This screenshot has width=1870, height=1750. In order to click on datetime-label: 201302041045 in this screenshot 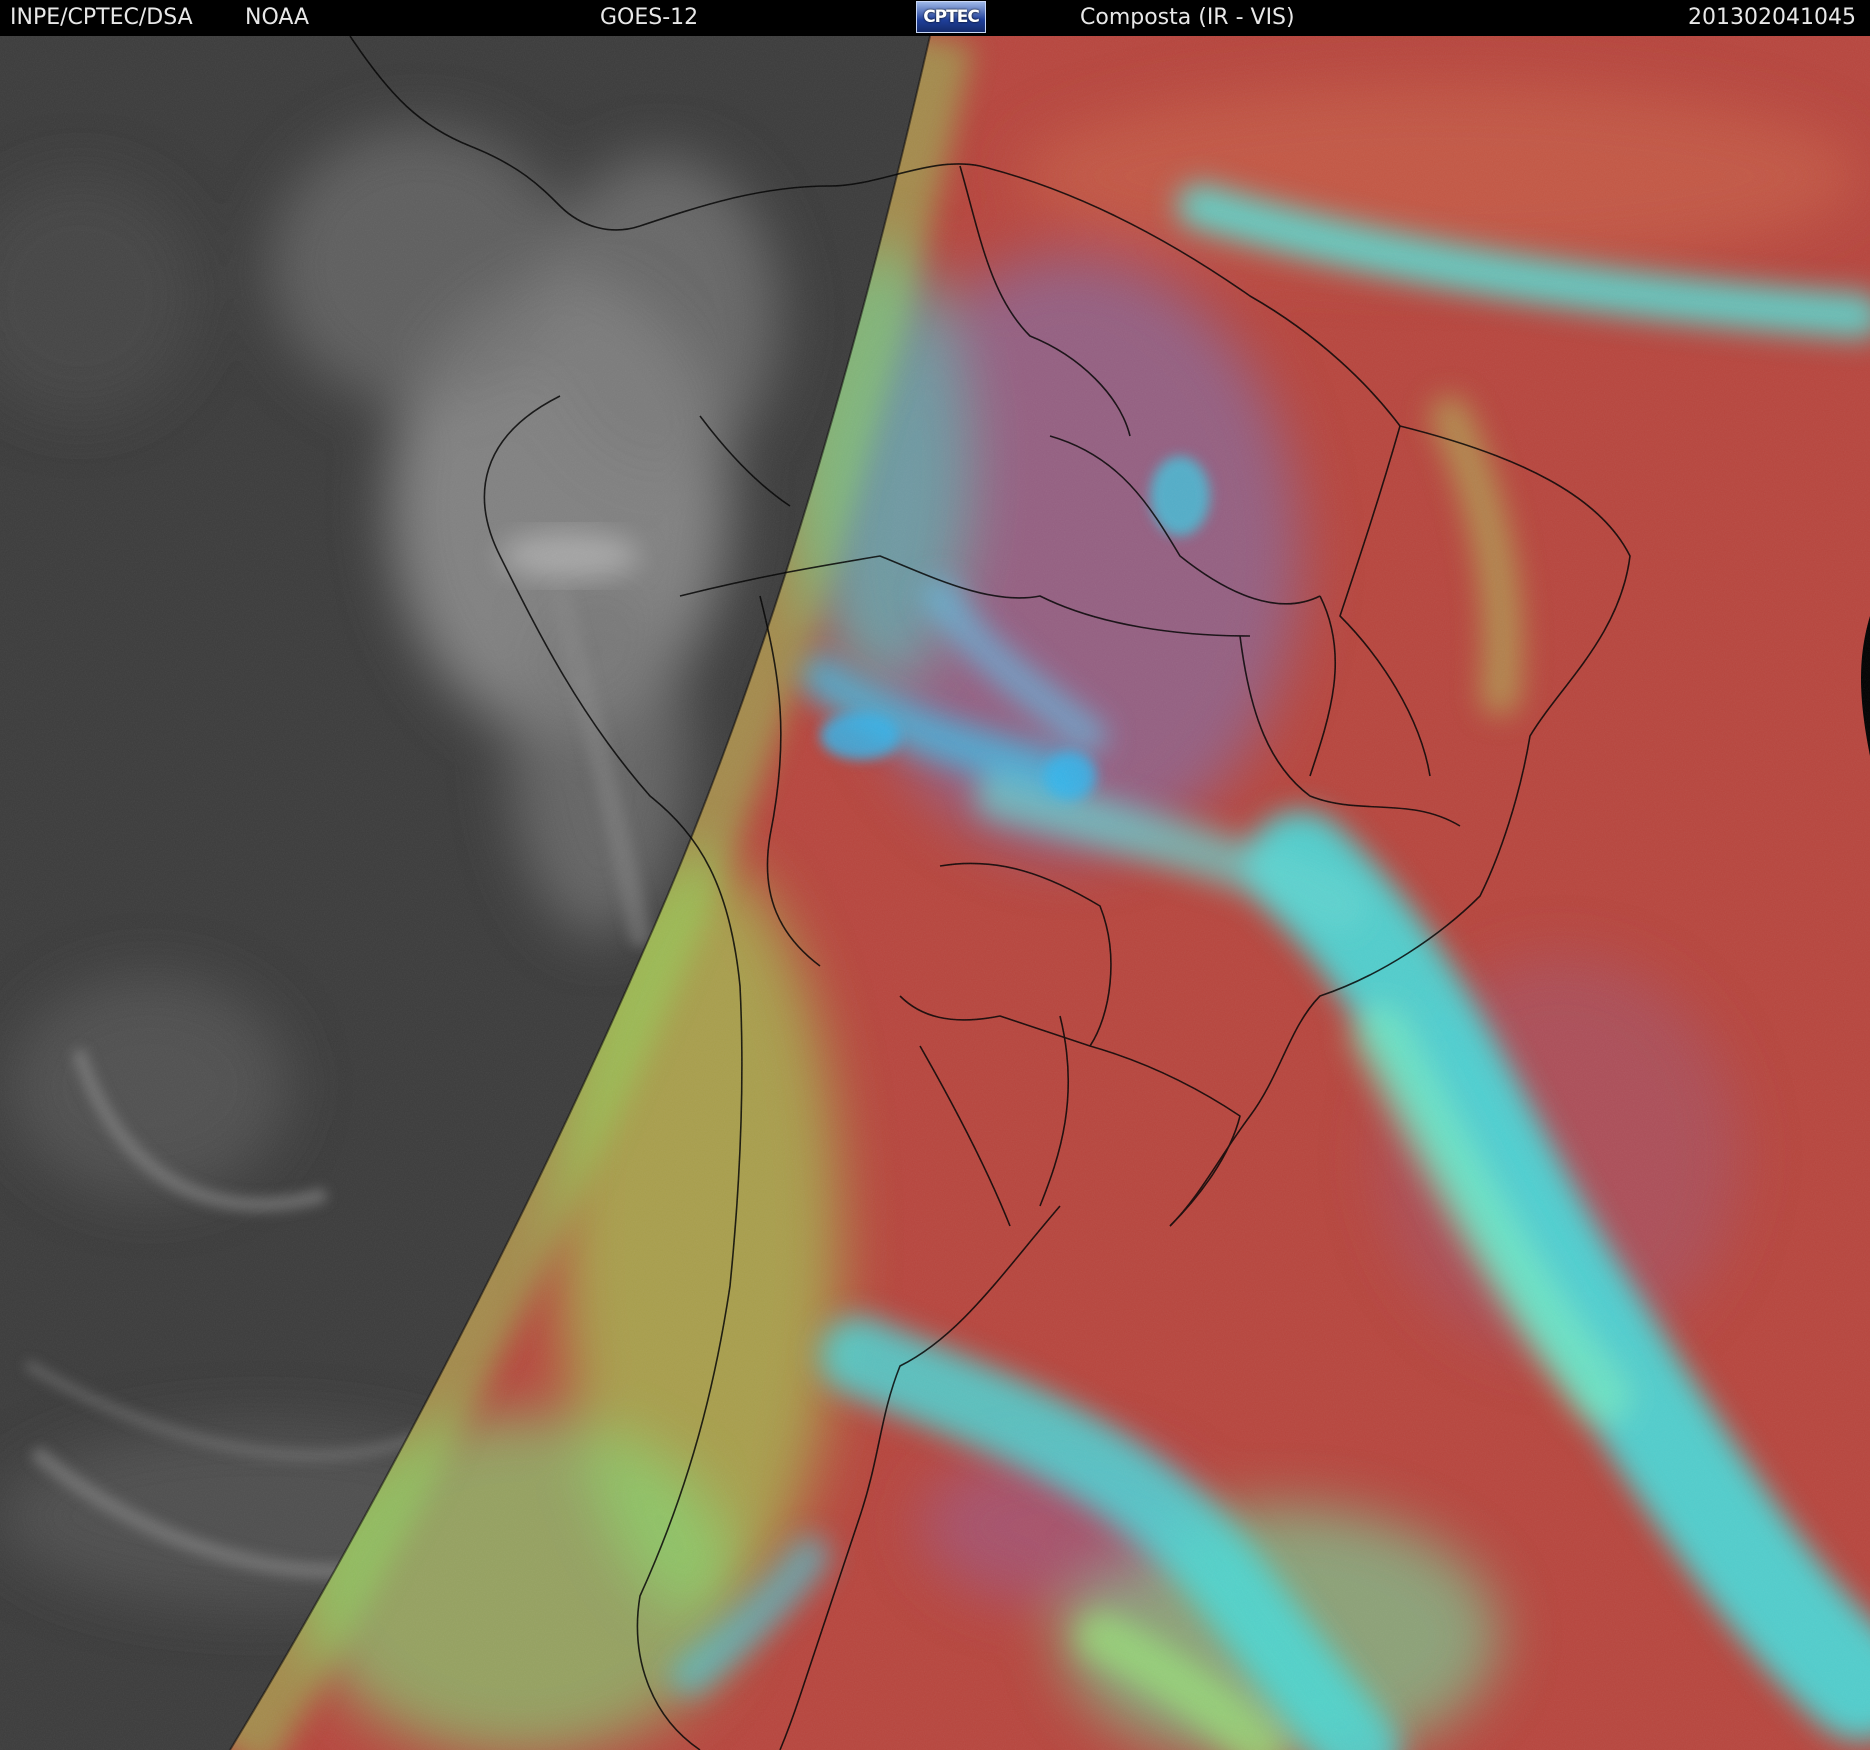, I will do `click(1772, 17)`.